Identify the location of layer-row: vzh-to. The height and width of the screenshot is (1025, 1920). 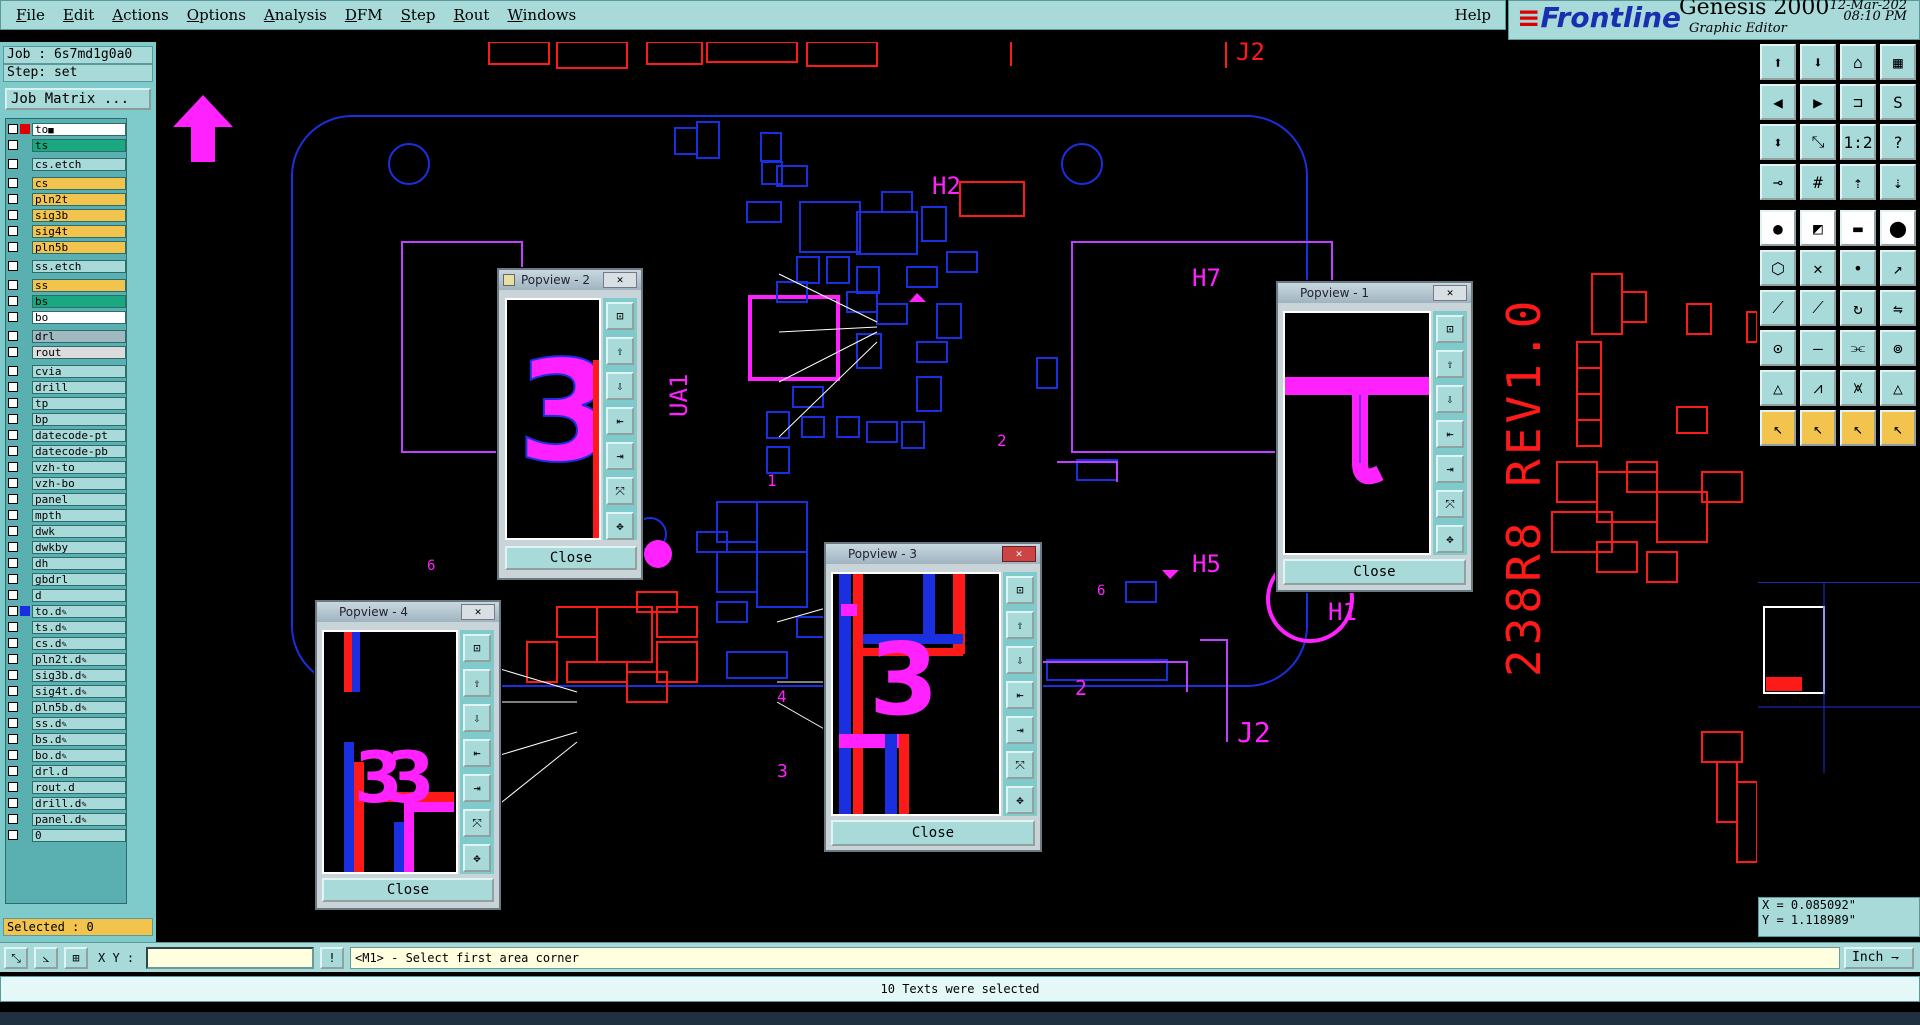
(67, 467).